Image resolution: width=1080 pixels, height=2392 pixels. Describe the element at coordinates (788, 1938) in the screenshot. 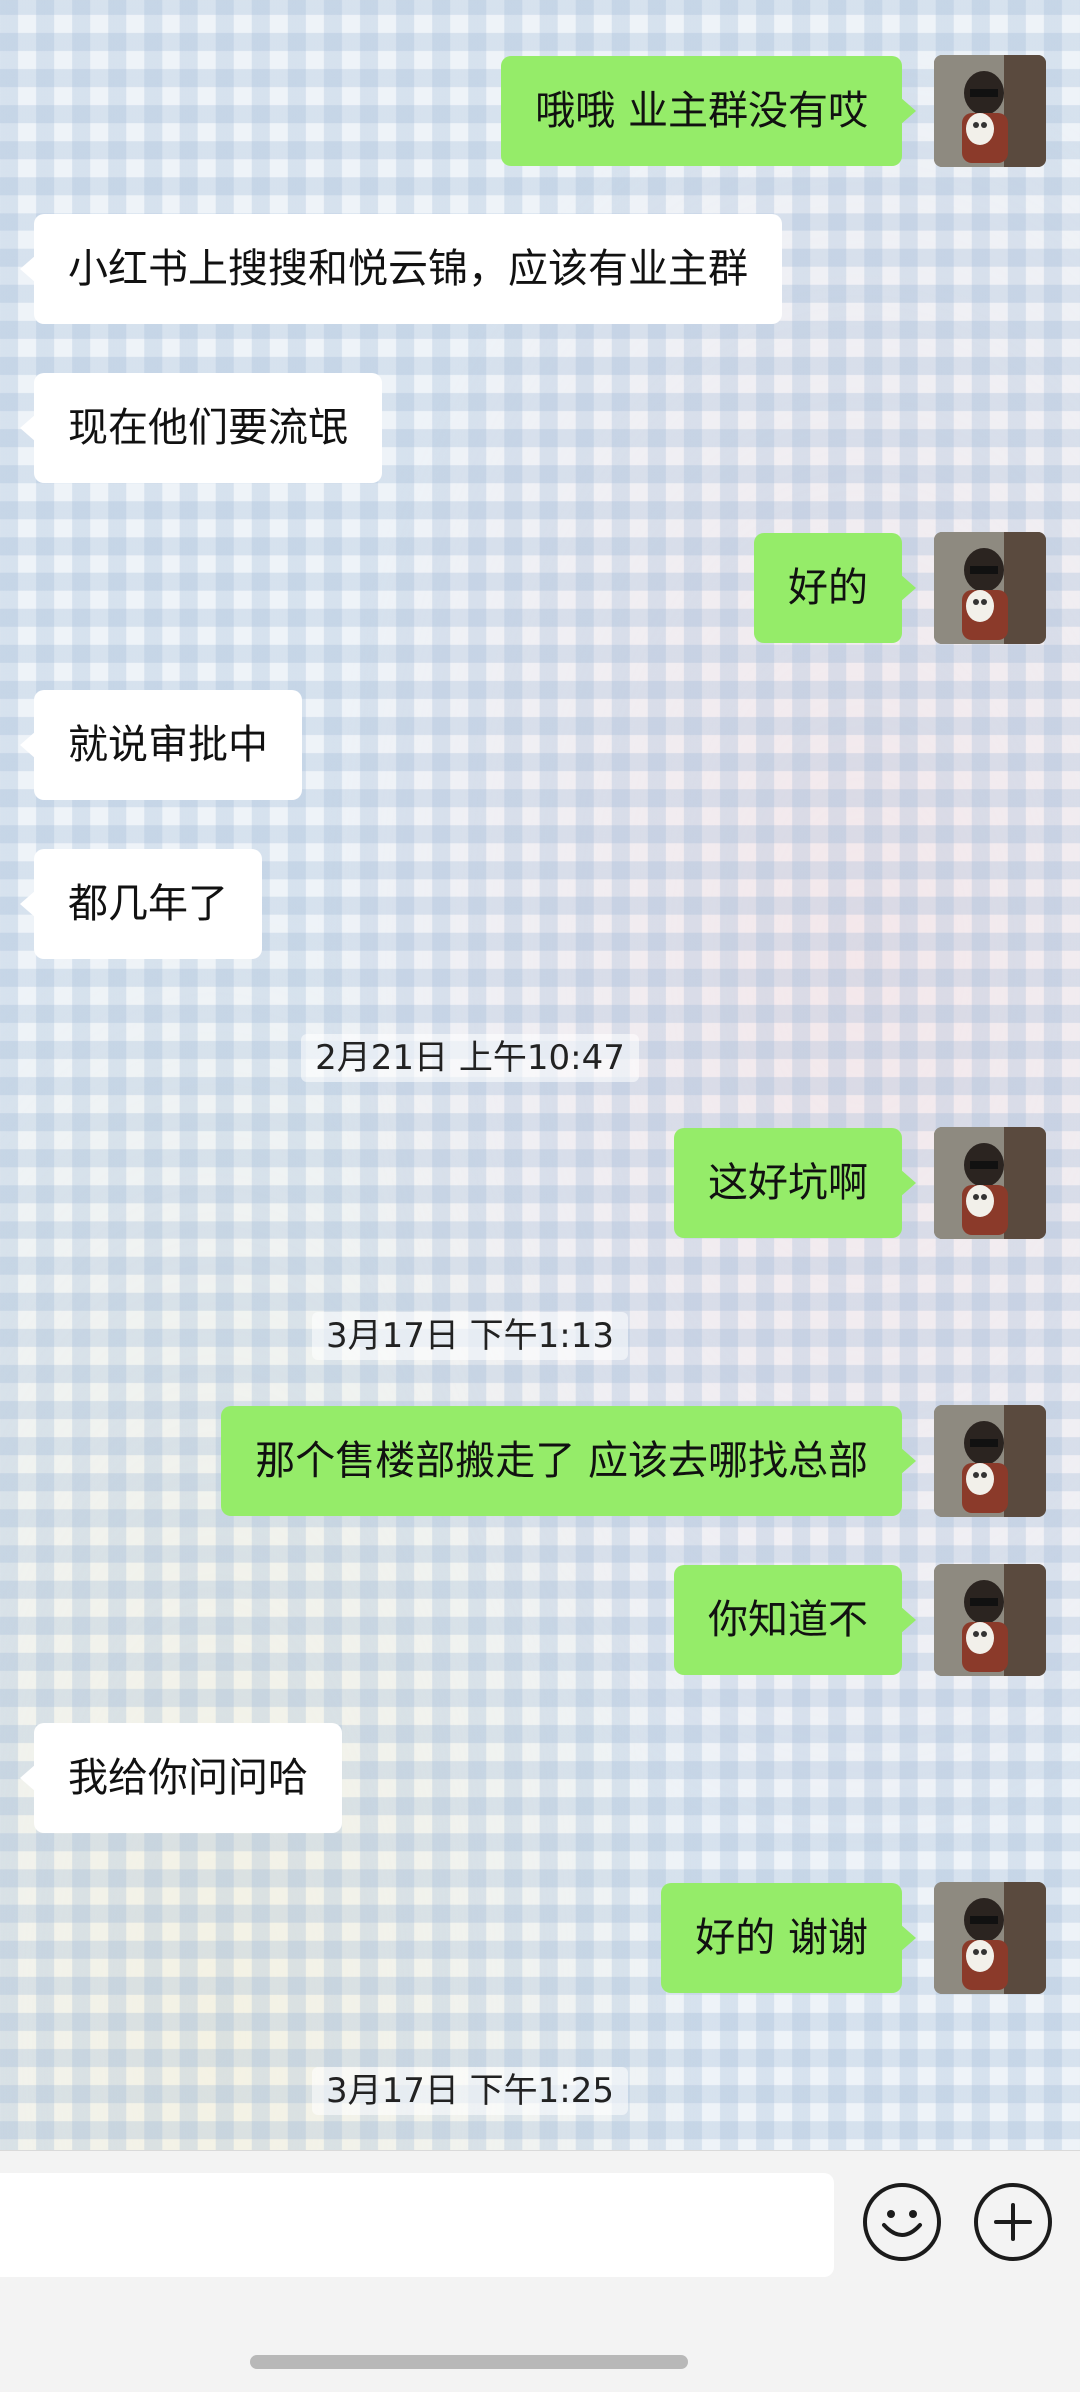

I see `outgoing-message-bubble: 好的 谢谢` at that location.